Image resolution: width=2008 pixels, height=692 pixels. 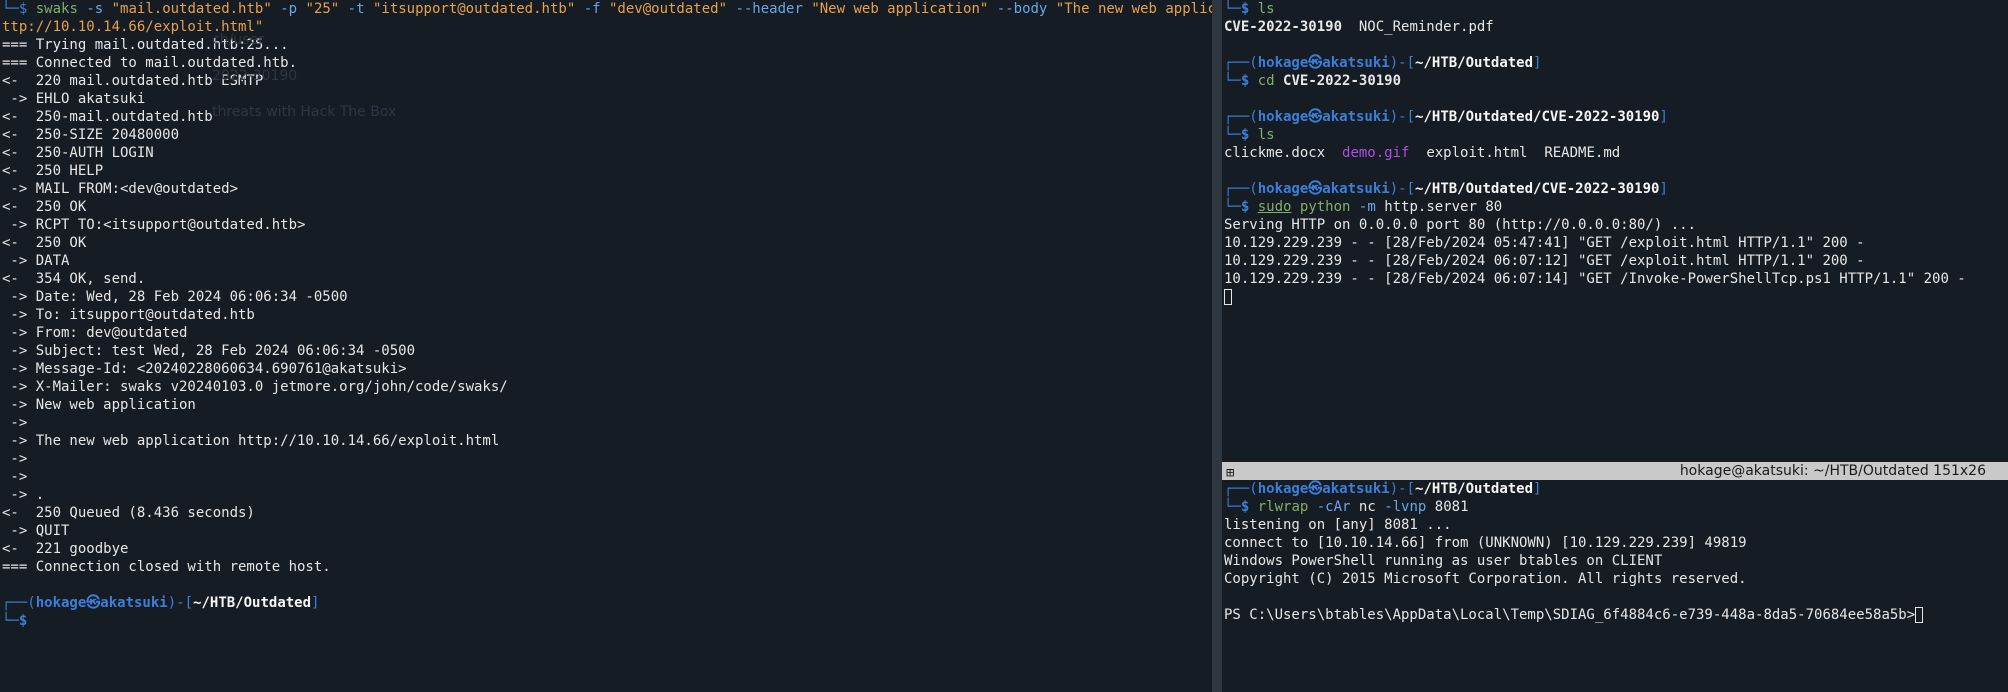 What do you see at coordinates (668, 9) in the screenshot?
I see `command-string: "dev@outdated"` at bounding box center [668, 9].